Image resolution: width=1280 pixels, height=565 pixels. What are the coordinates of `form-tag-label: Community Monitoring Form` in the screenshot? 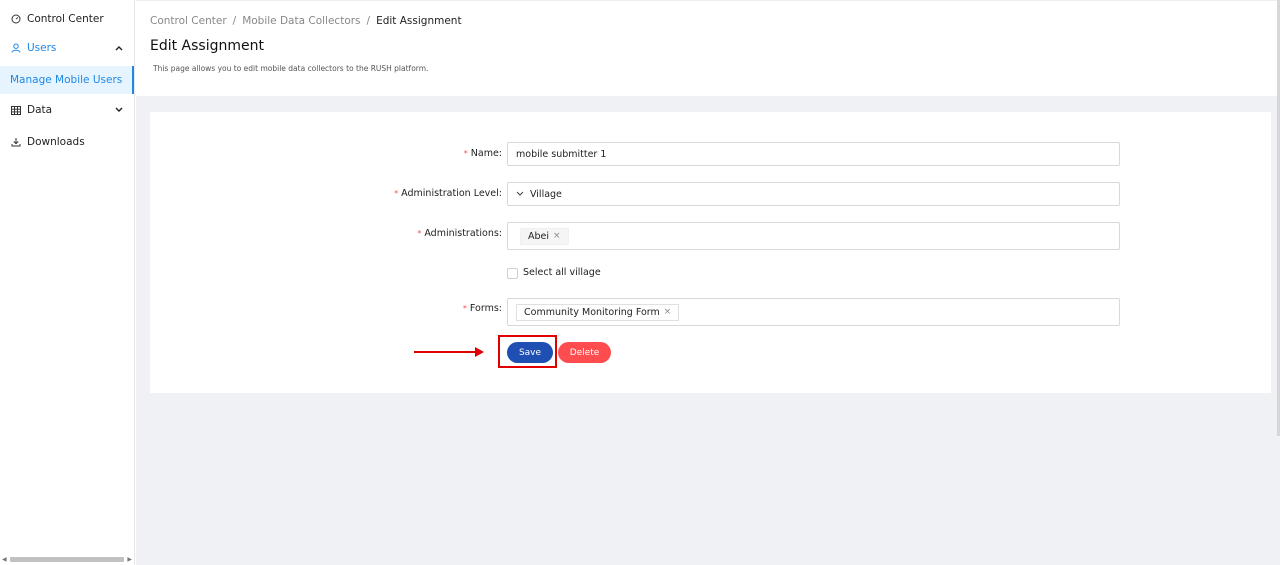 It's located at (592, 312).